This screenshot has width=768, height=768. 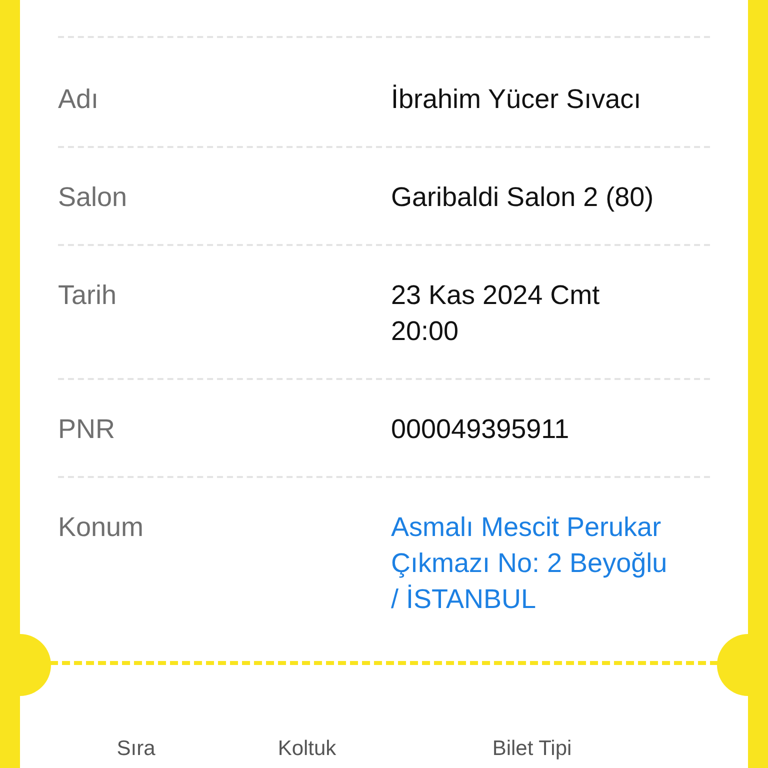 What do you see at coordinates (480, 429) in the screenshot?
I see `field-value: 000049395911` at bounding box center [480, 429].